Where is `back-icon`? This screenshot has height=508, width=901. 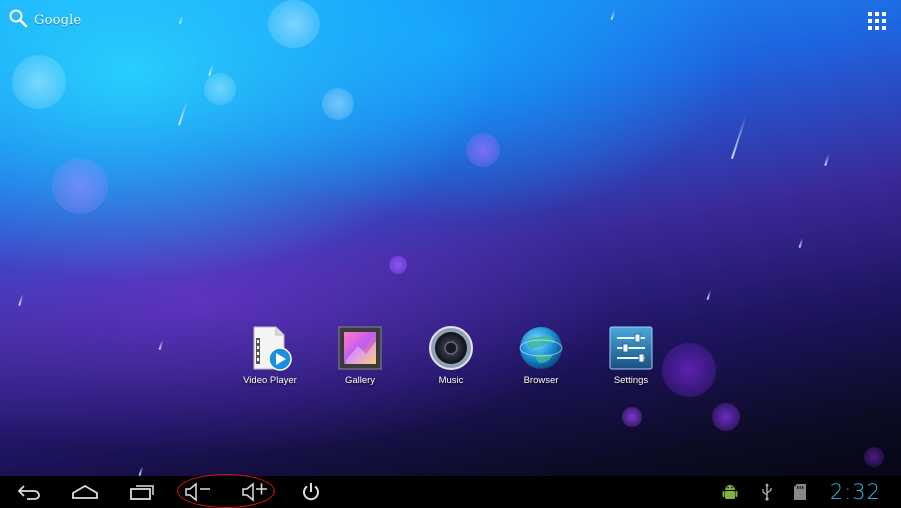
back-icon is located at coordinates (28, 492).